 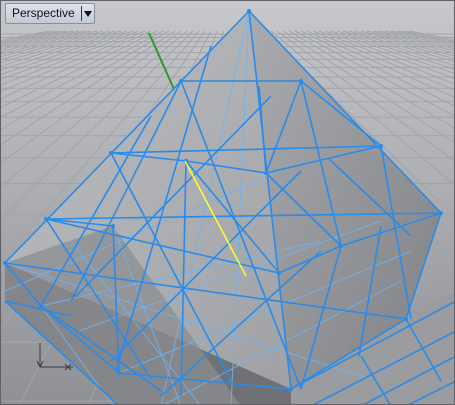 I want to click on viewport-title-tab: Perspective, so click(x=50, y=13).